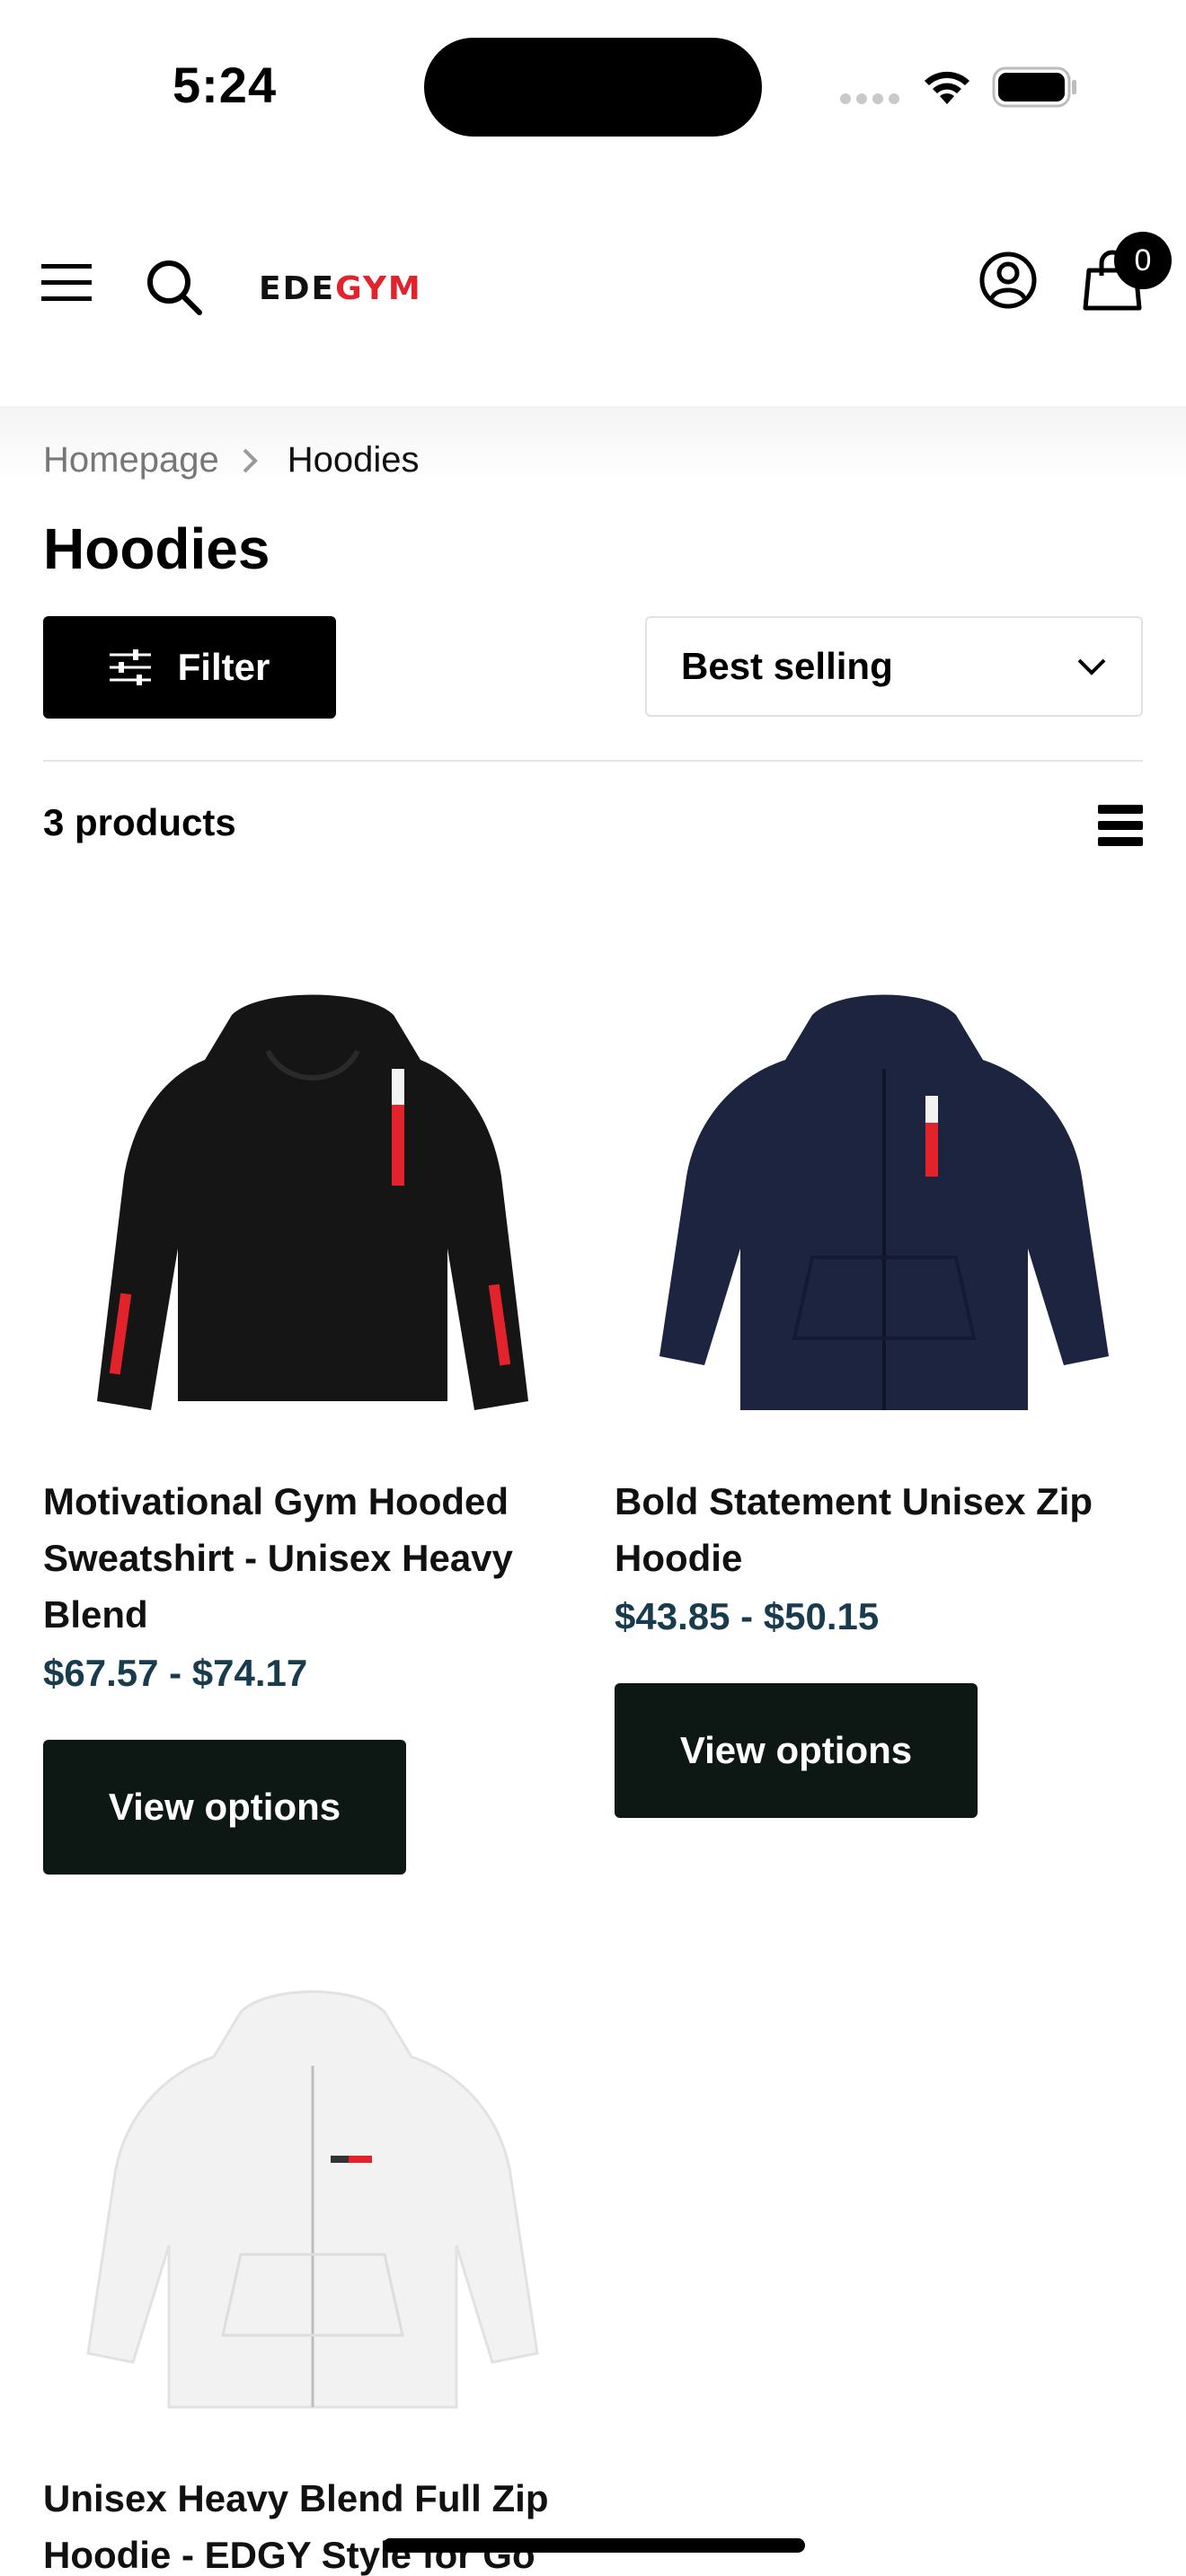 The height and width of the screenshot is (2576, 1186). I want to click on product-price: $43.85 - $50.15, so click(747, 1616).